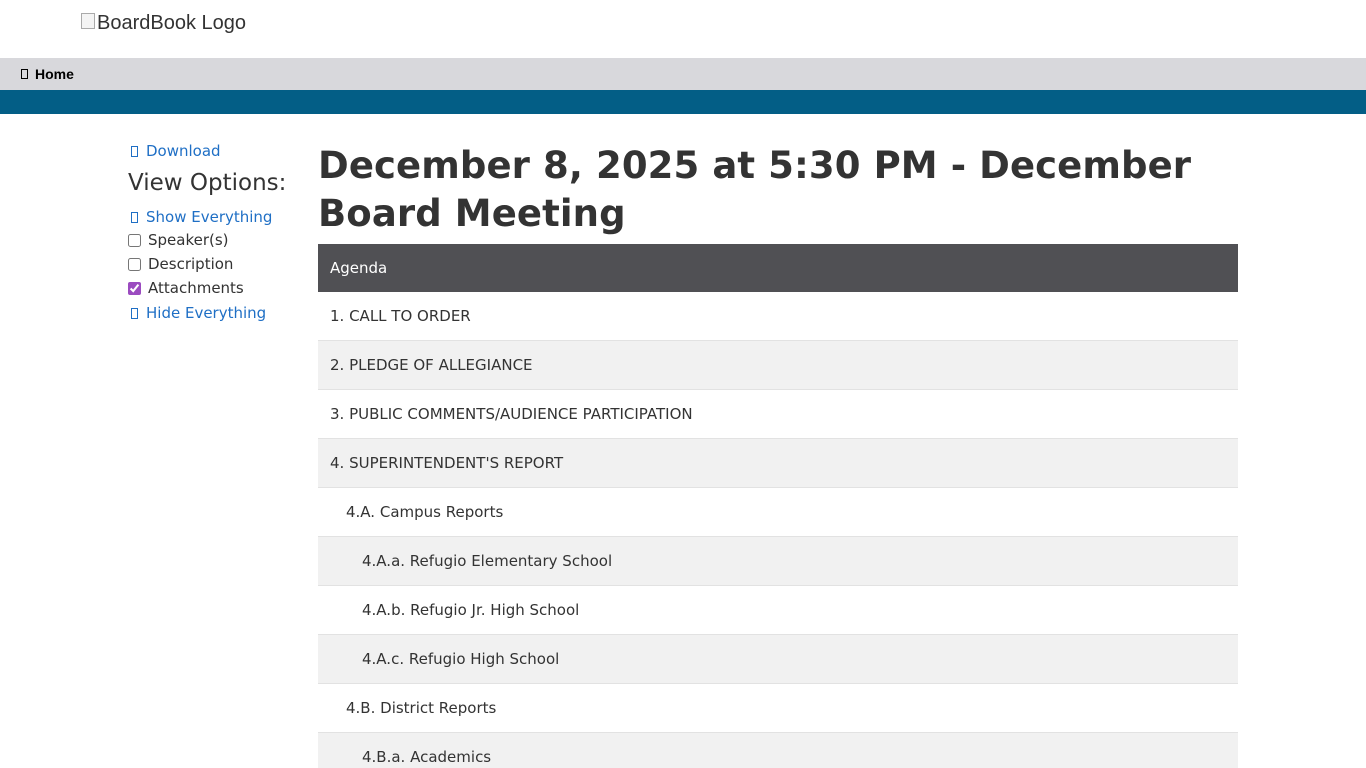  I want to click on agenda-item-label: 1. CALL TO ORDER, so click(400, 316).